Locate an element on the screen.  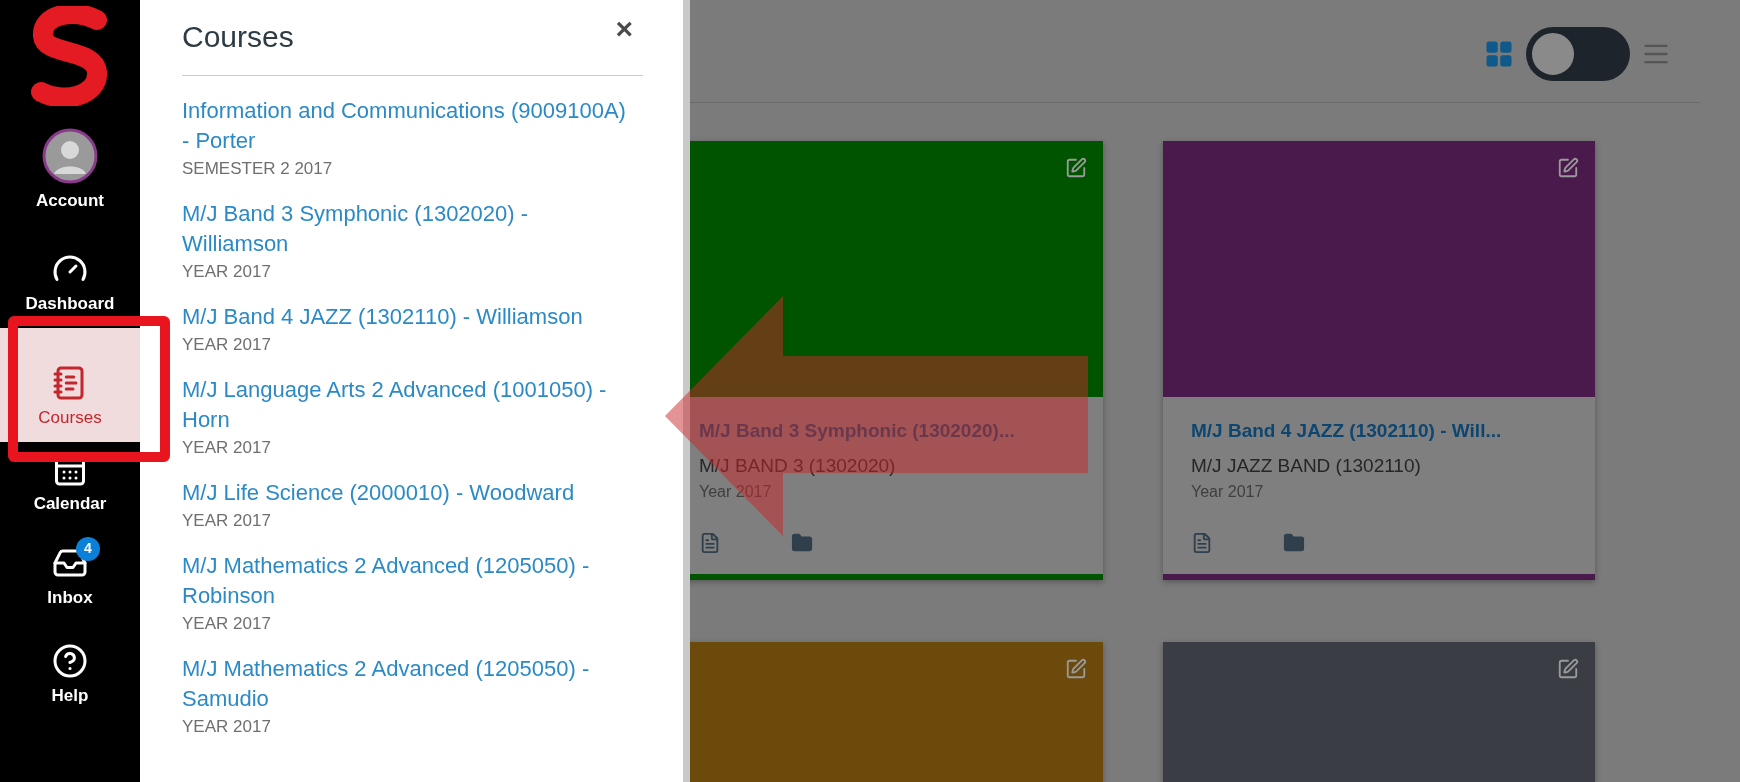
help-icon is located at coordinates (70, 660).